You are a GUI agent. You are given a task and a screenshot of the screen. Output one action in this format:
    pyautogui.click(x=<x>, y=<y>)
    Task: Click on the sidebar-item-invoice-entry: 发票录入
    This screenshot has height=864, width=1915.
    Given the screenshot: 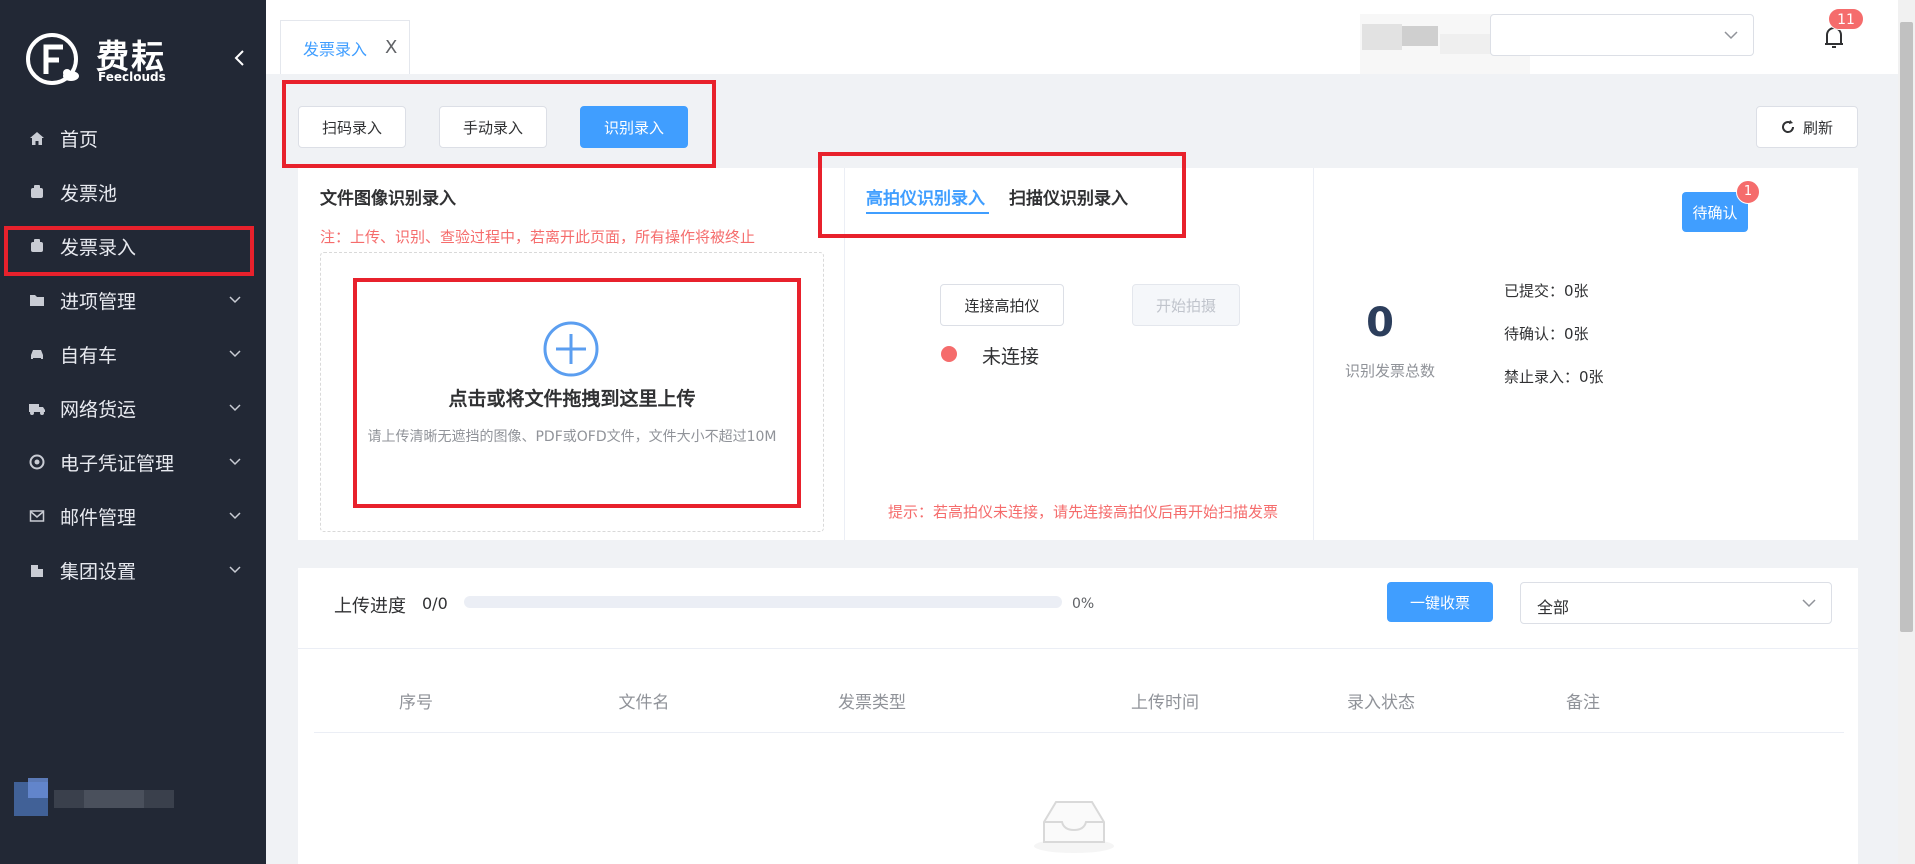 What is the action you would take?
    pyautogui.click(x=133, y=246)
    